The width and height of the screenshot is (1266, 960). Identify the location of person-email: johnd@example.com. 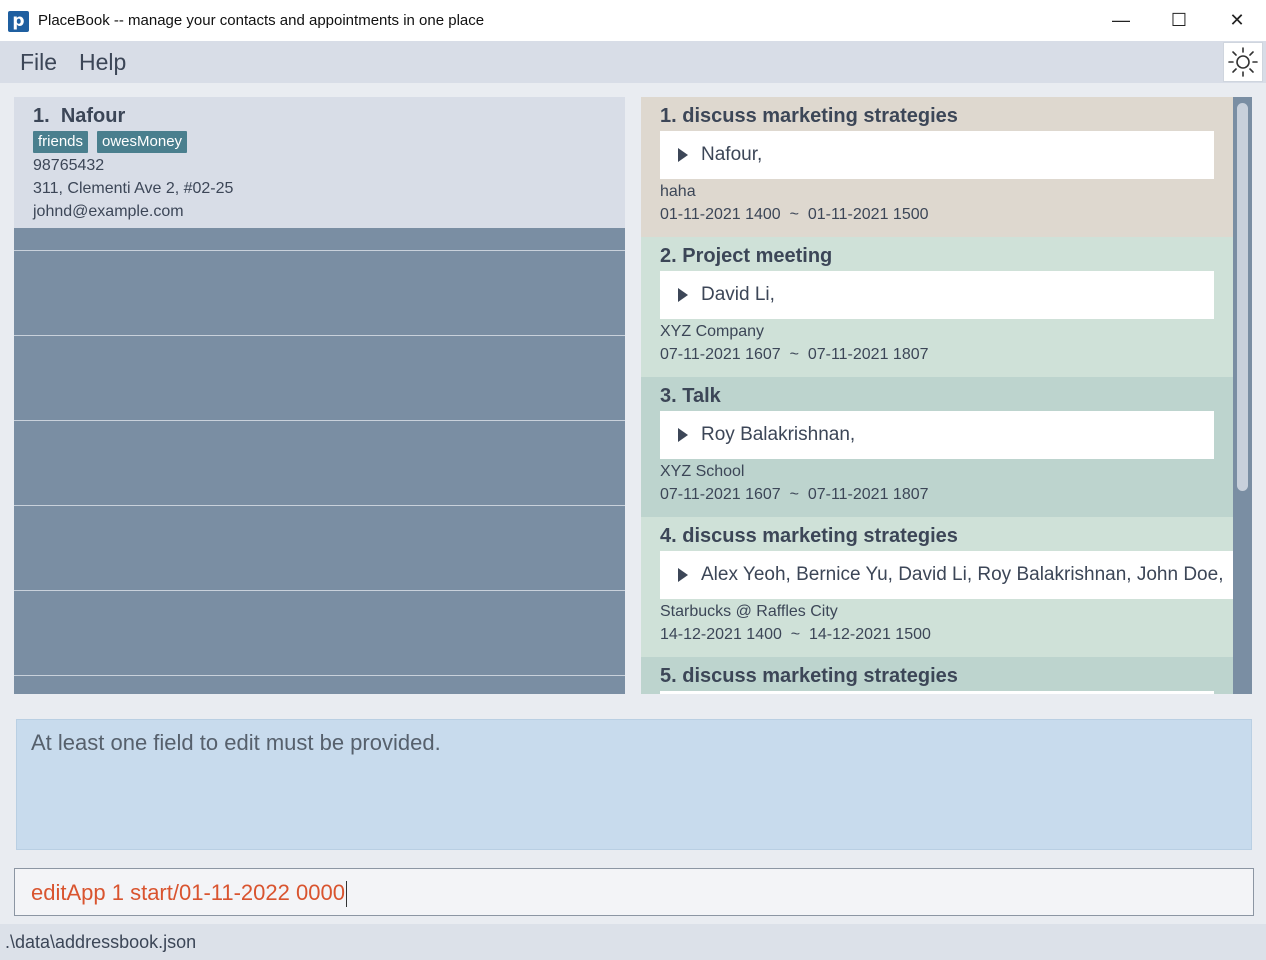
(108, 211).